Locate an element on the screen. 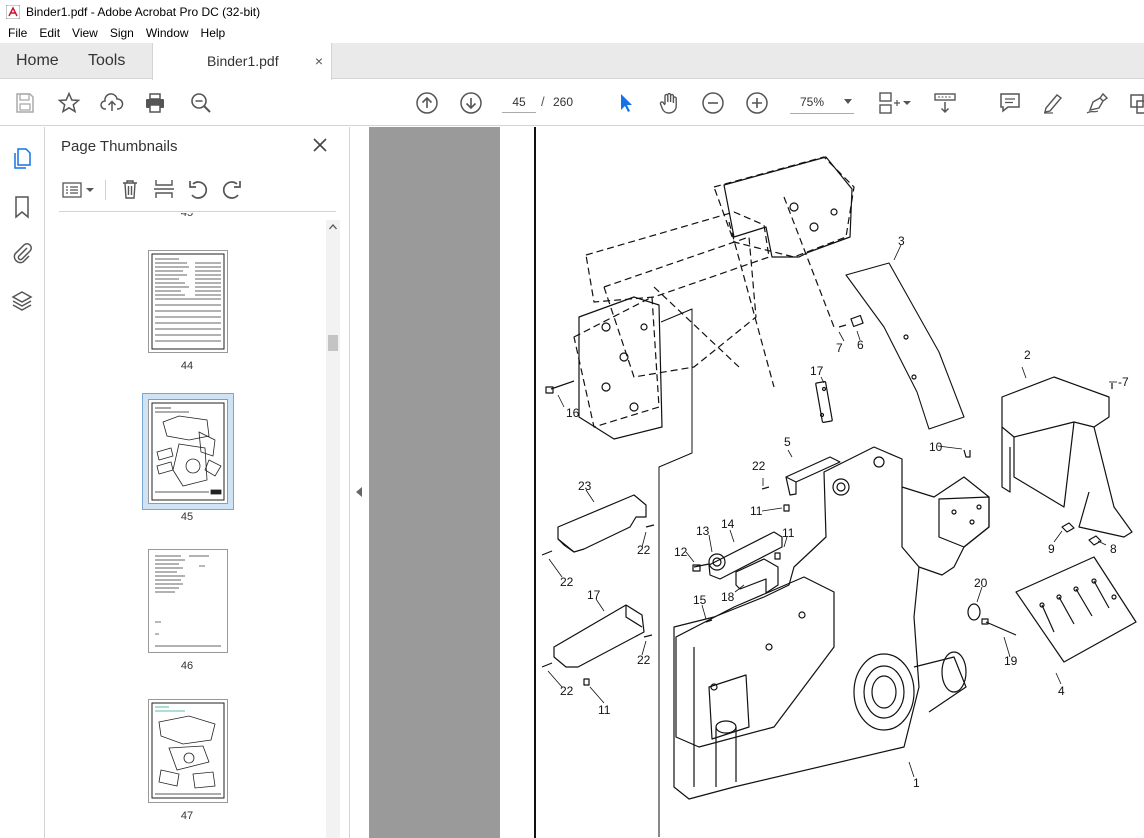  tab-tools: Tools is located at coordinates (106, 61).